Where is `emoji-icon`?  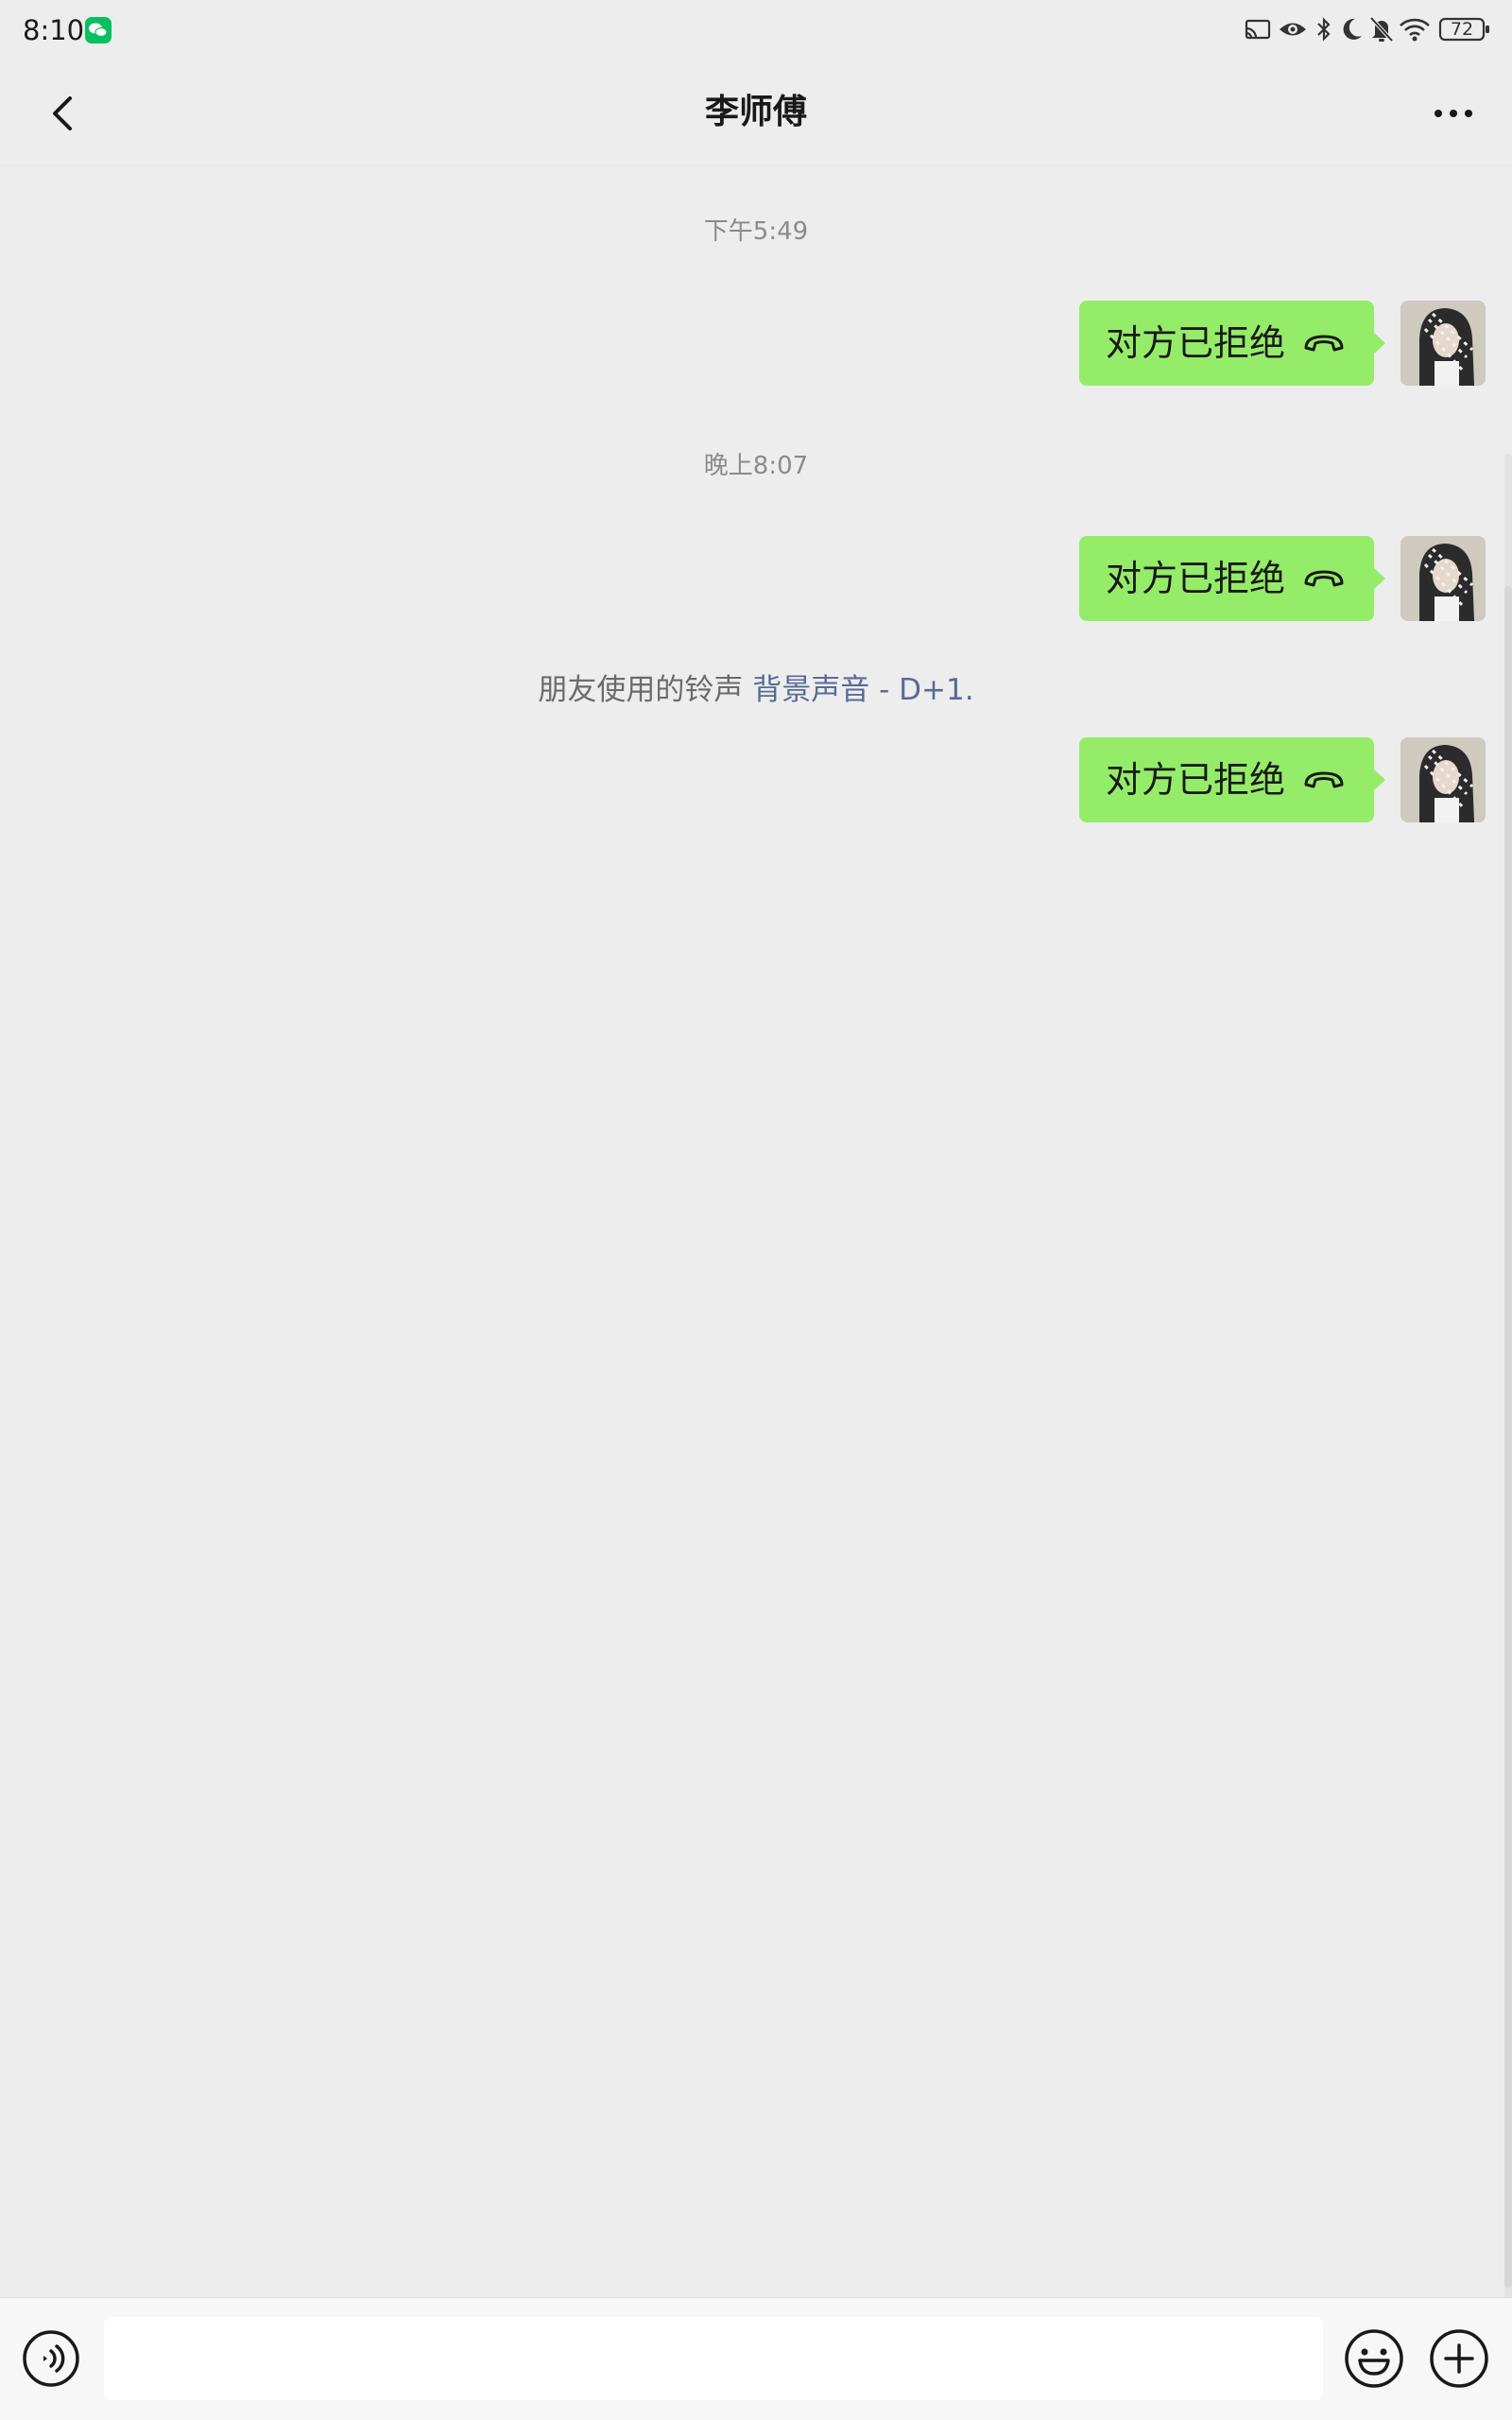 emoji-icon is located at coordinates (1374, 2359).